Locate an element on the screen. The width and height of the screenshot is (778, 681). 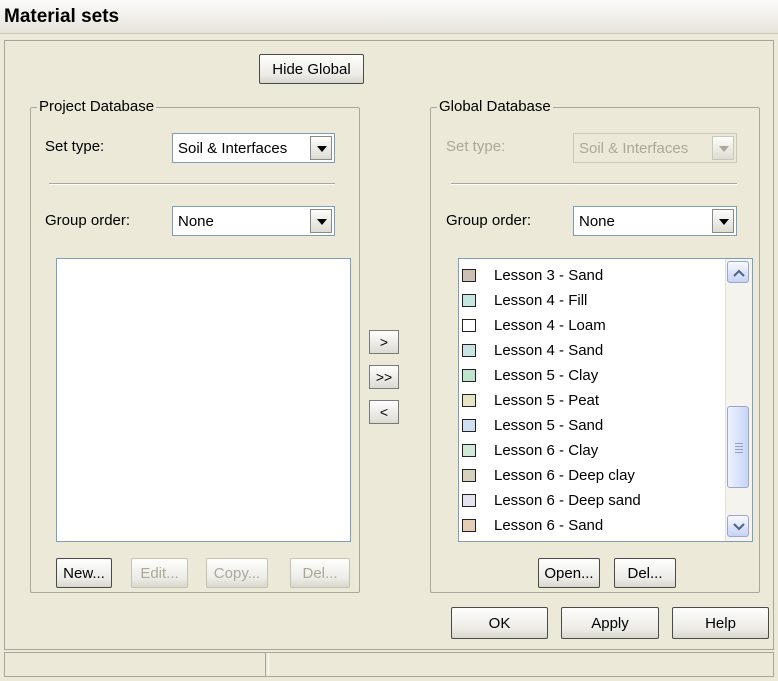
list-item: Lesson 4 - Fill is located at coordinates (589, 301).